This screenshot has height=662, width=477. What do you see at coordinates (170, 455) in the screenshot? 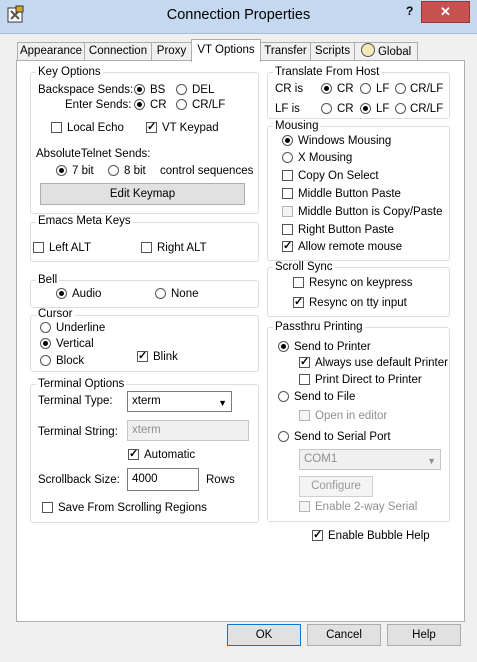
I see `automatic-label: Automatic` at bounding box center [170, 455].